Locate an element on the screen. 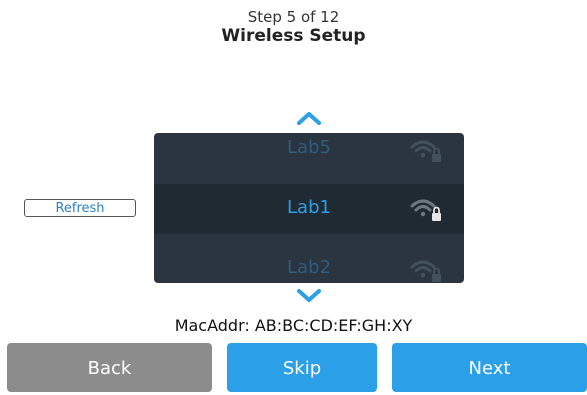 The width and height of the screenshot is (587, 395). page-title: Wireless Setup is located at coordinates (293, 36).